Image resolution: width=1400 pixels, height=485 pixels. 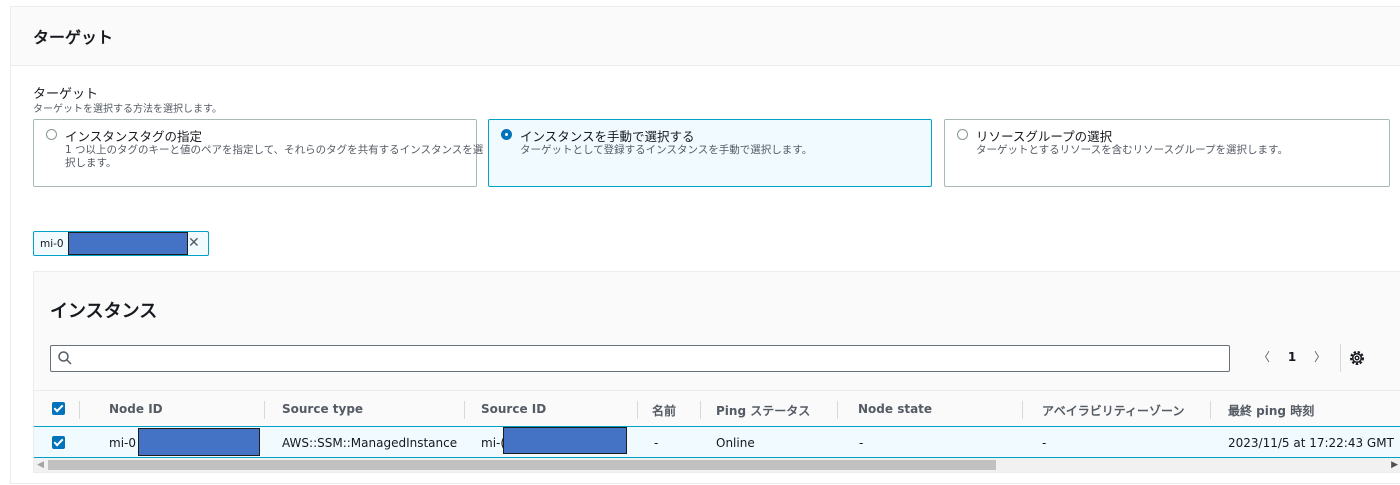 I want to click on target-field-description: ターゲットを選択する方法を選択します。, so click(x=127, y=109).